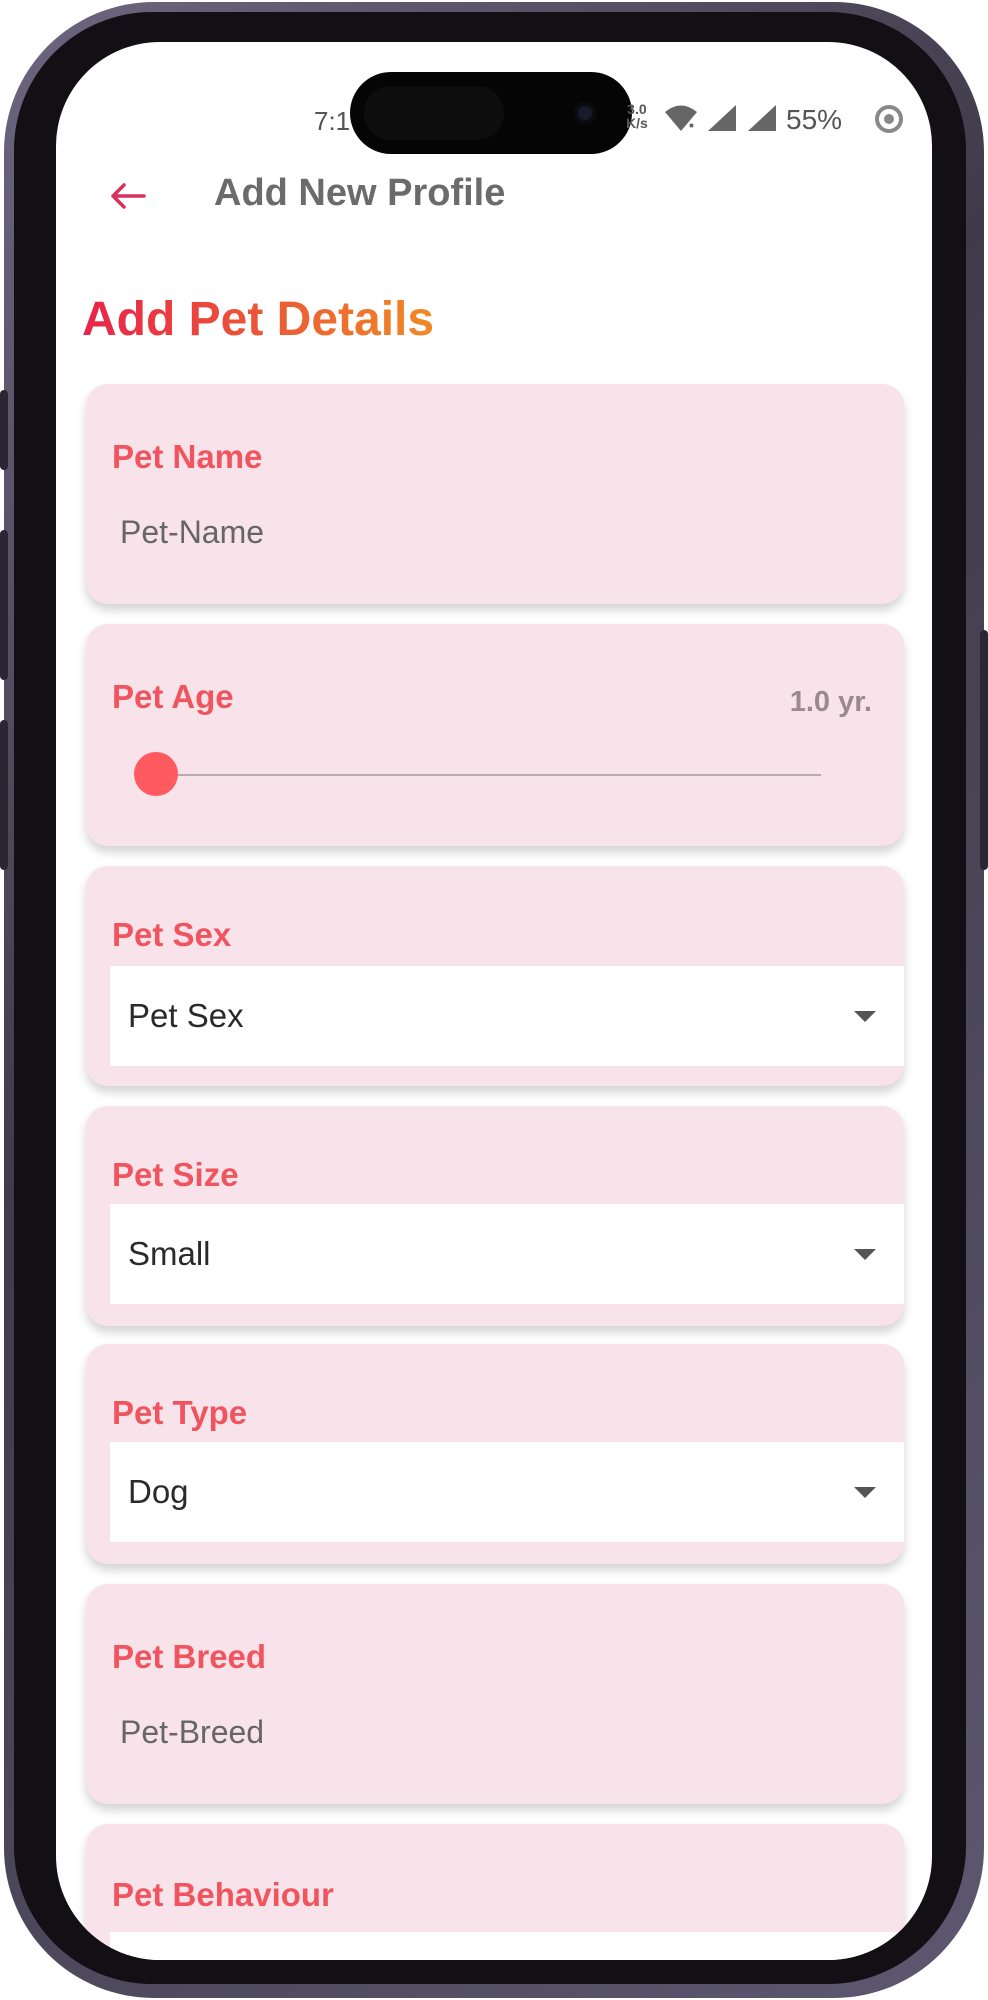  I want to click on battery-percentage: 55%, so click(814, 119).